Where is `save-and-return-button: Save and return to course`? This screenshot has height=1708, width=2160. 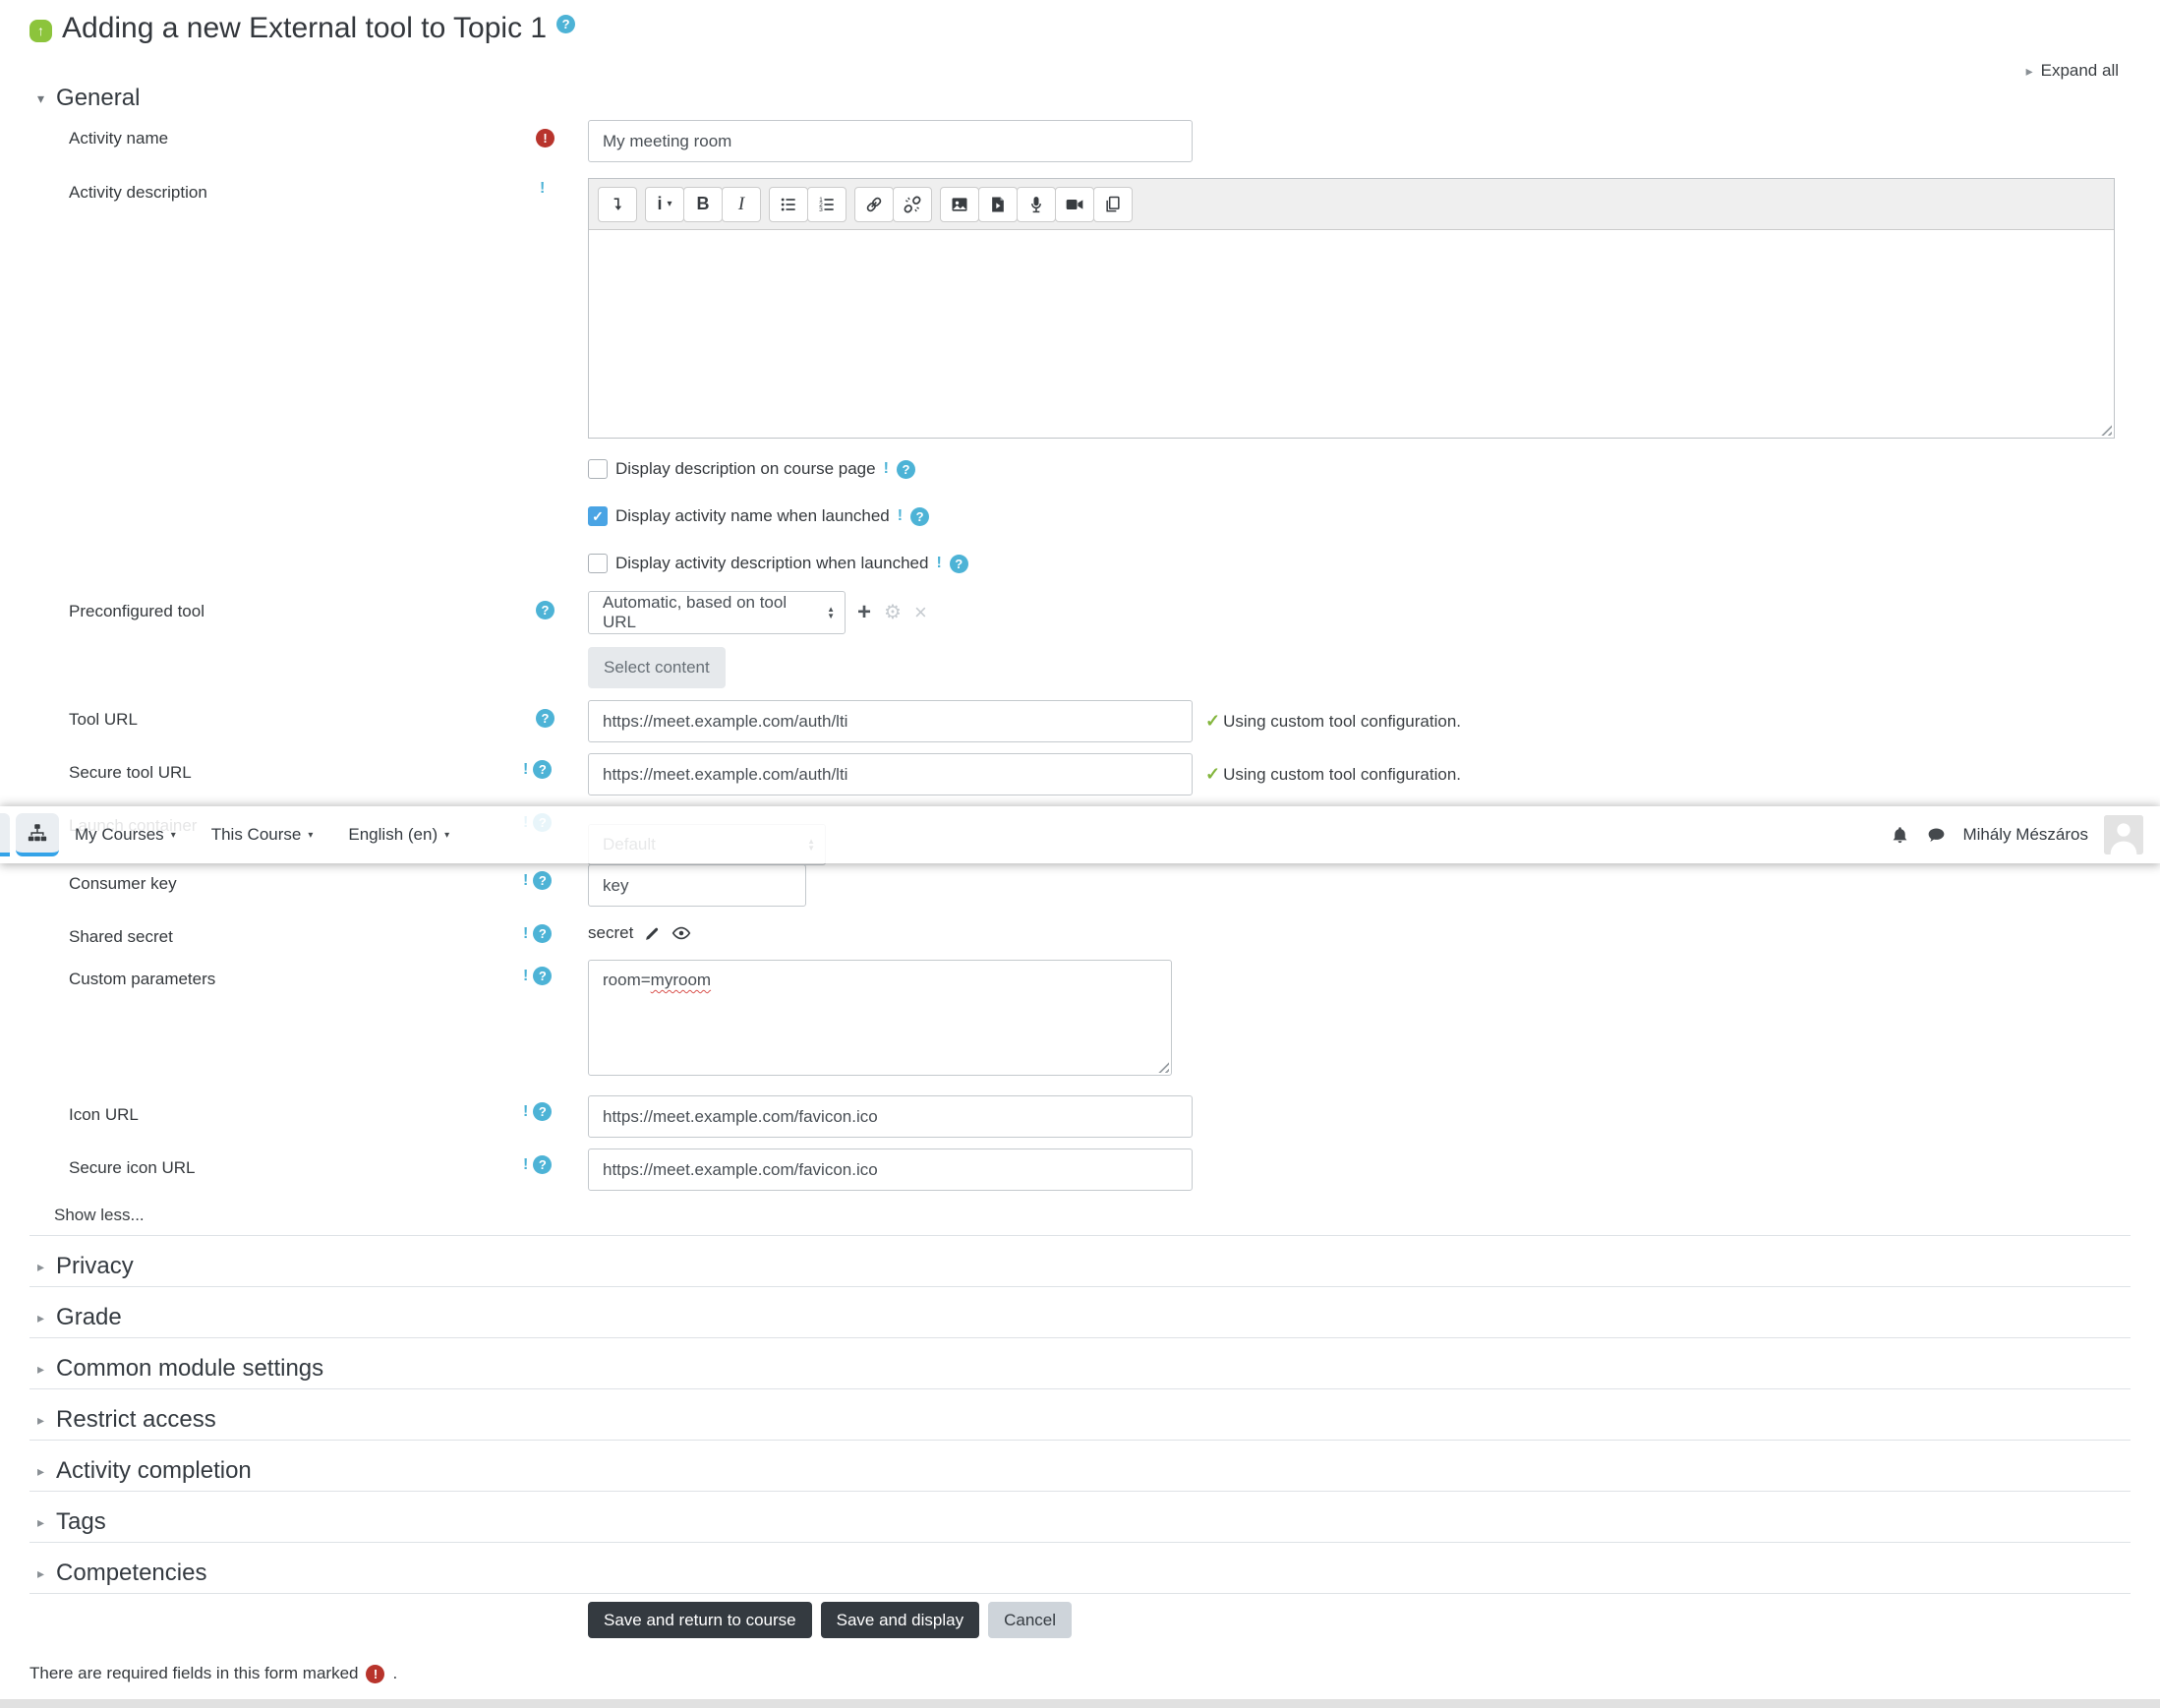
save-and-return-button: Save and return to course is located at coordinates (700, 1620).